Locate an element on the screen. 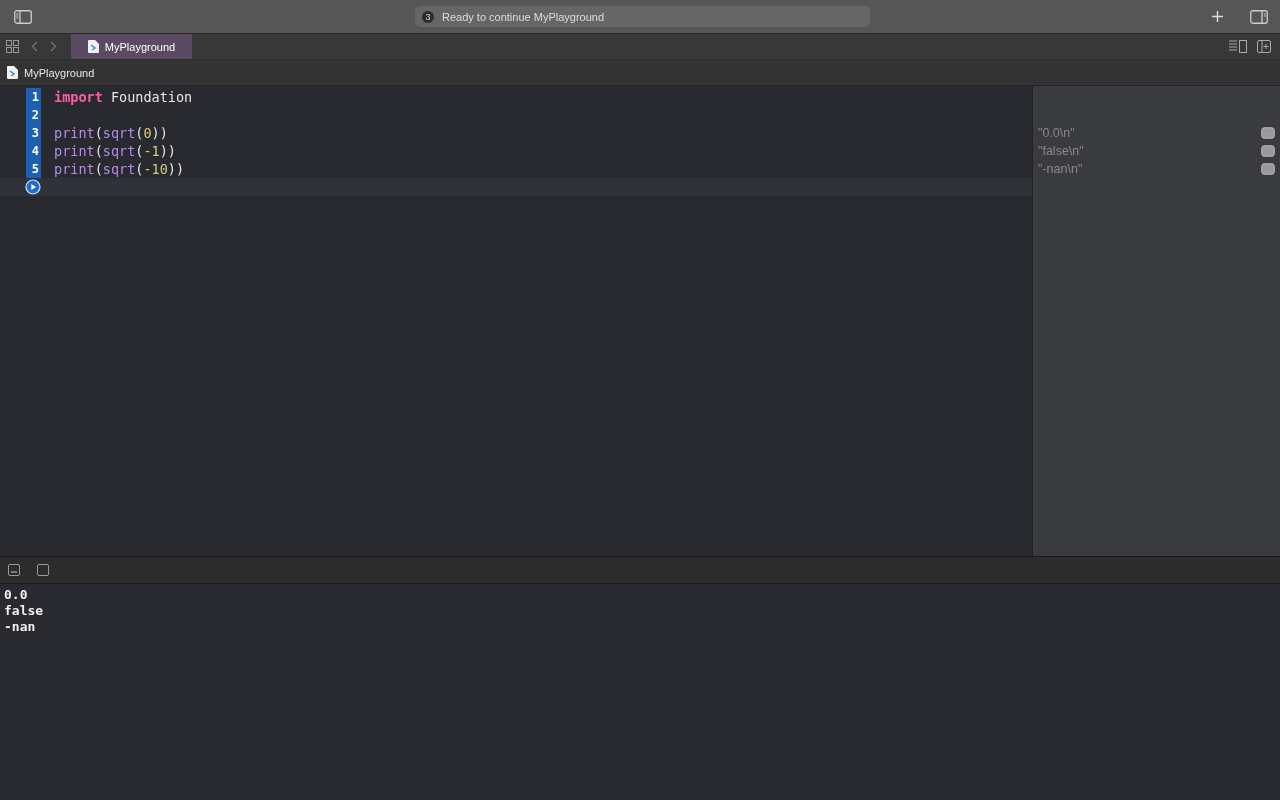  add-icon is located at coordinates (1217, 16).